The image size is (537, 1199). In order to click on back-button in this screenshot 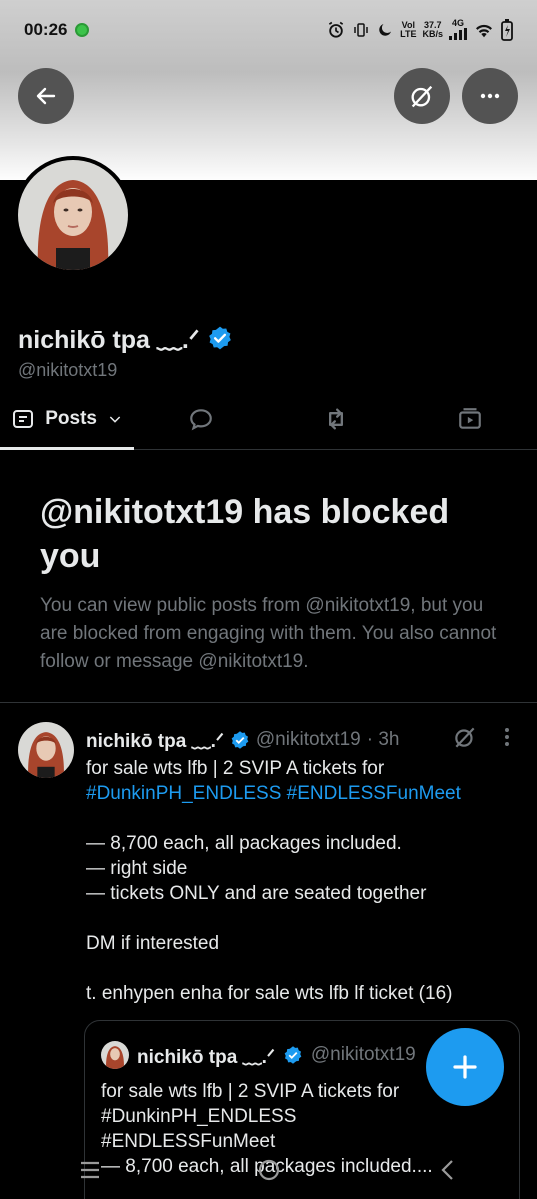, I will do `click(46, 96)`.